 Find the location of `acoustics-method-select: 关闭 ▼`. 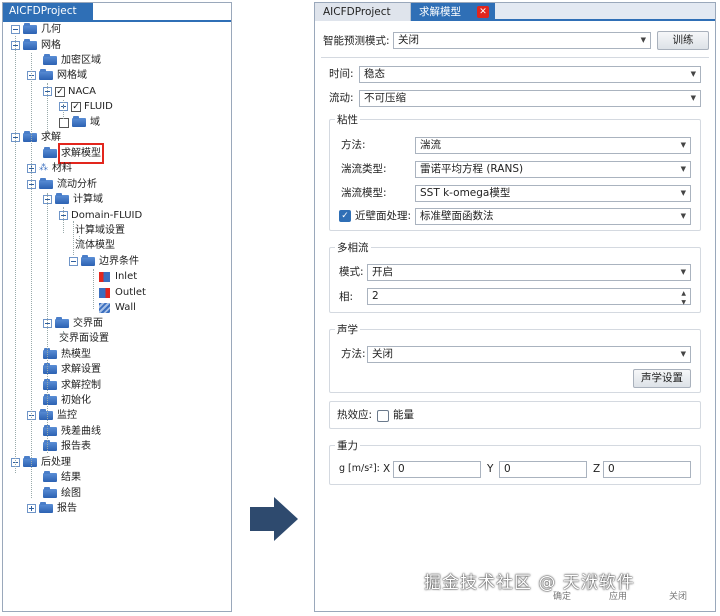

acoustics-method-select: 关闭 ▼ is located at coordinates (529, 354).